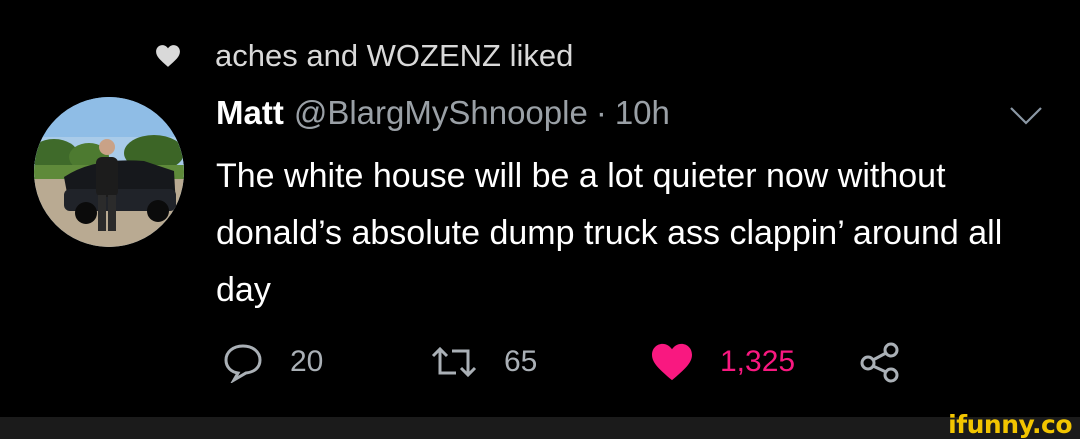  What do you see at coordinates (168, 56) in the screenshot?
I see `heart-icon` at bounding box center [168, 56].